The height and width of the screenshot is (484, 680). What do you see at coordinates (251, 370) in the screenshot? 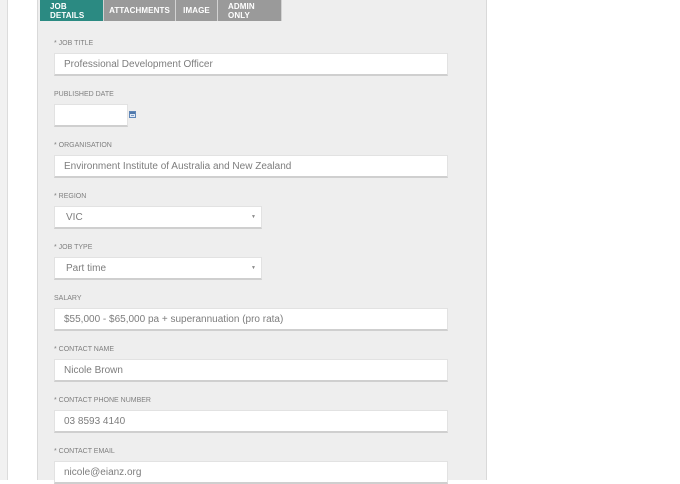
I see `contact-name-input: Nicole Brown` at bounding box center [251, 370].